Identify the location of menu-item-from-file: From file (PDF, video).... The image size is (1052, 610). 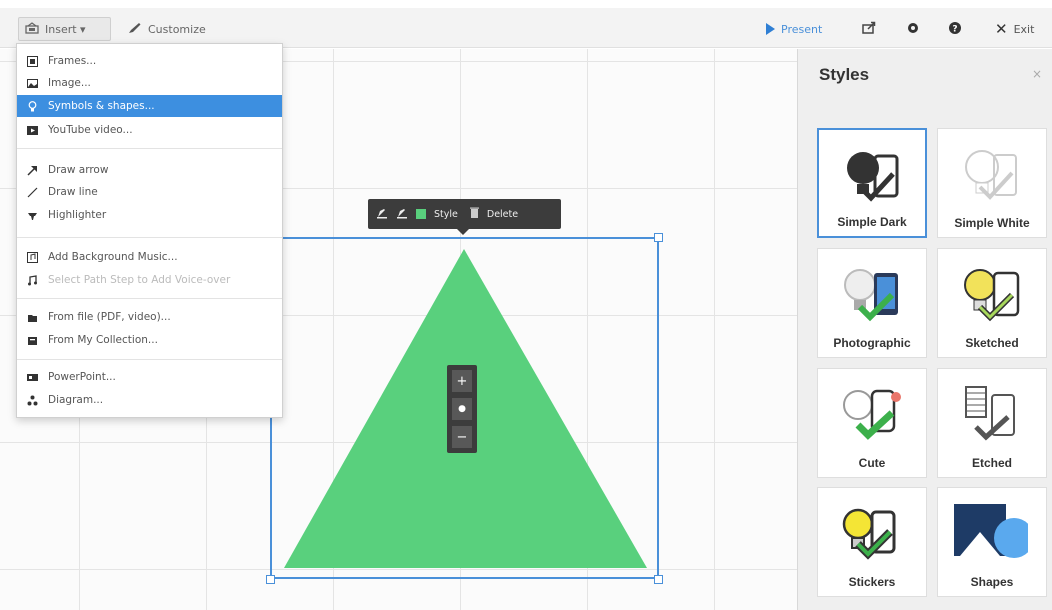
(149, 317).